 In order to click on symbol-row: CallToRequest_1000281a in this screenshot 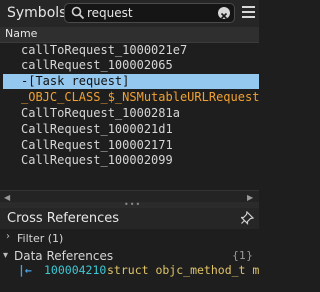, I will do `click(131, 113)`.